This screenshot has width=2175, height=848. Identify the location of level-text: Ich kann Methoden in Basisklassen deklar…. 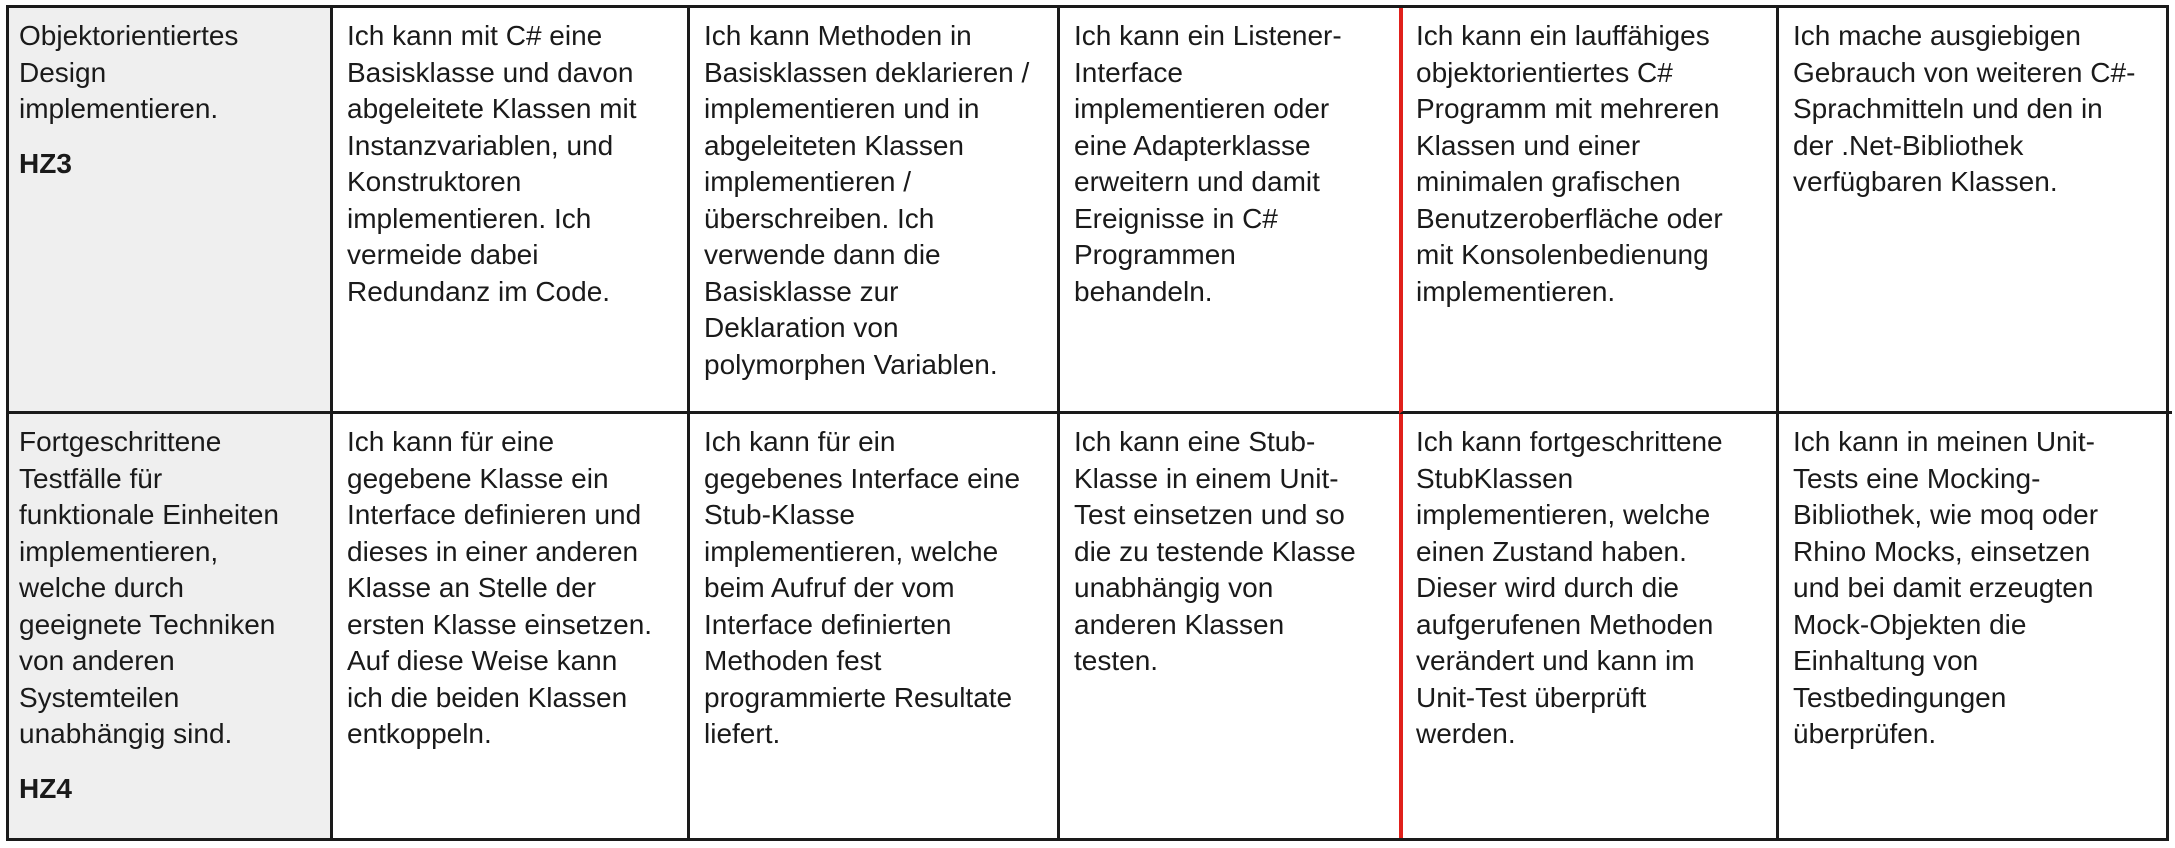
(867, 200).